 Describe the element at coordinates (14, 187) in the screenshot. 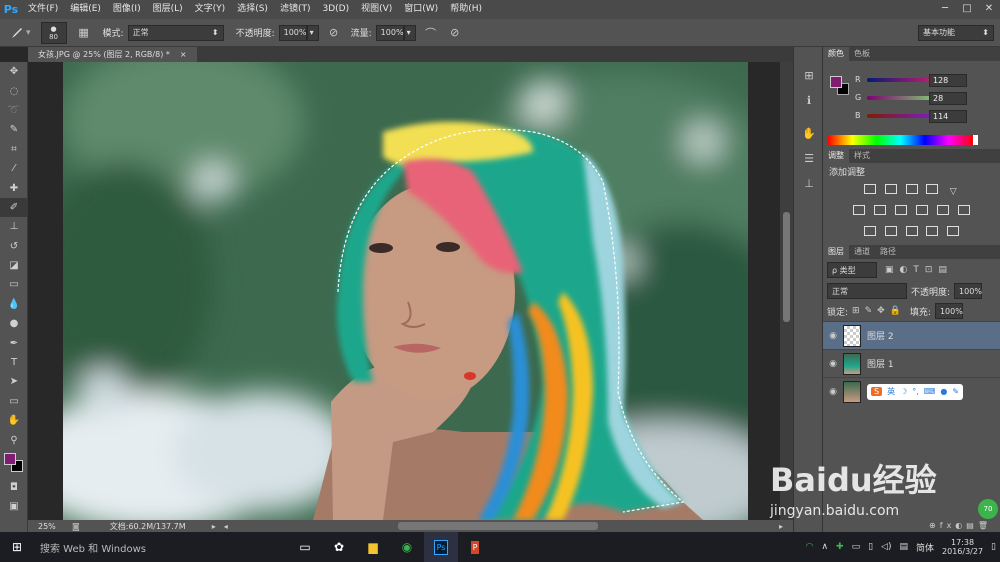

I see `healing-brush-tool-icon: ✚` at that location.